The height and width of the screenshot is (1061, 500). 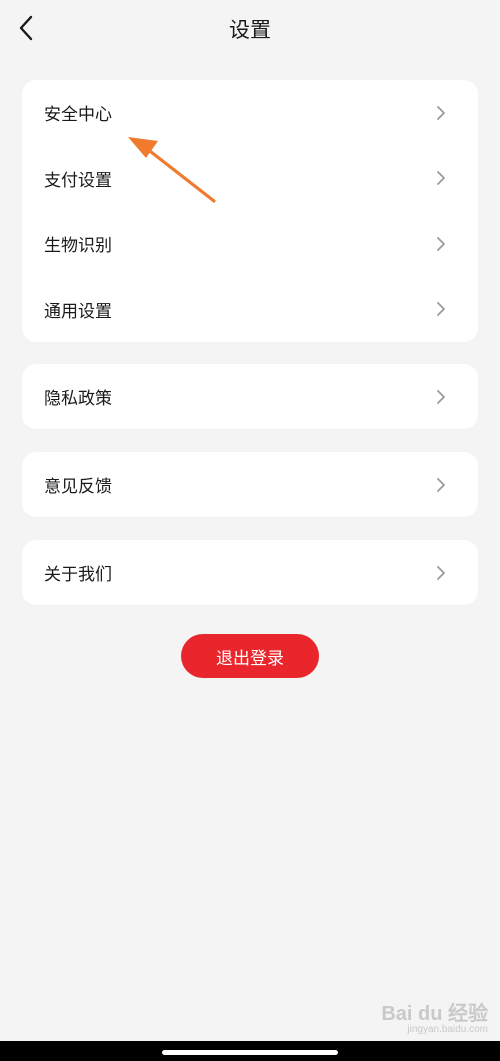 I want to click on watermark-logo: Bai du 经验, so click(x=434, y=1014).